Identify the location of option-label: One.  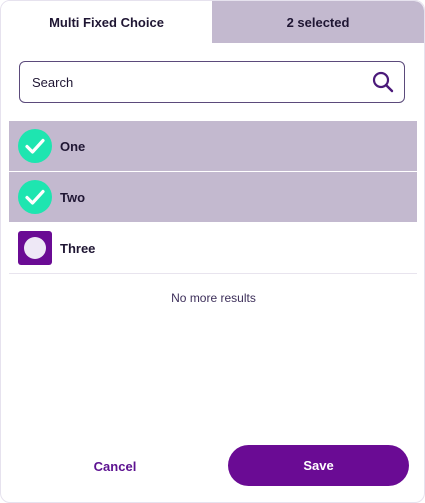
(73, 146).